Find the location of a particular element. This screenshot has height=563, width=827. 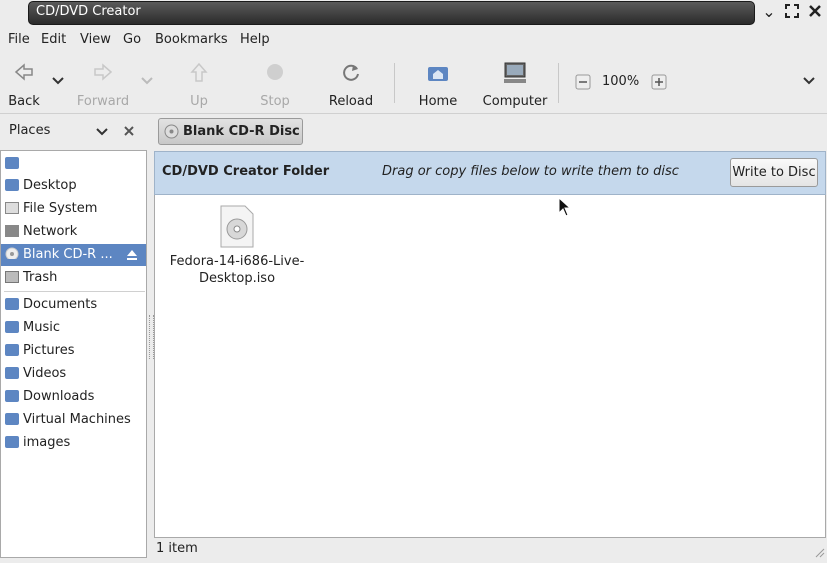

back-arrow-icon is located at coordinates (23, 72).